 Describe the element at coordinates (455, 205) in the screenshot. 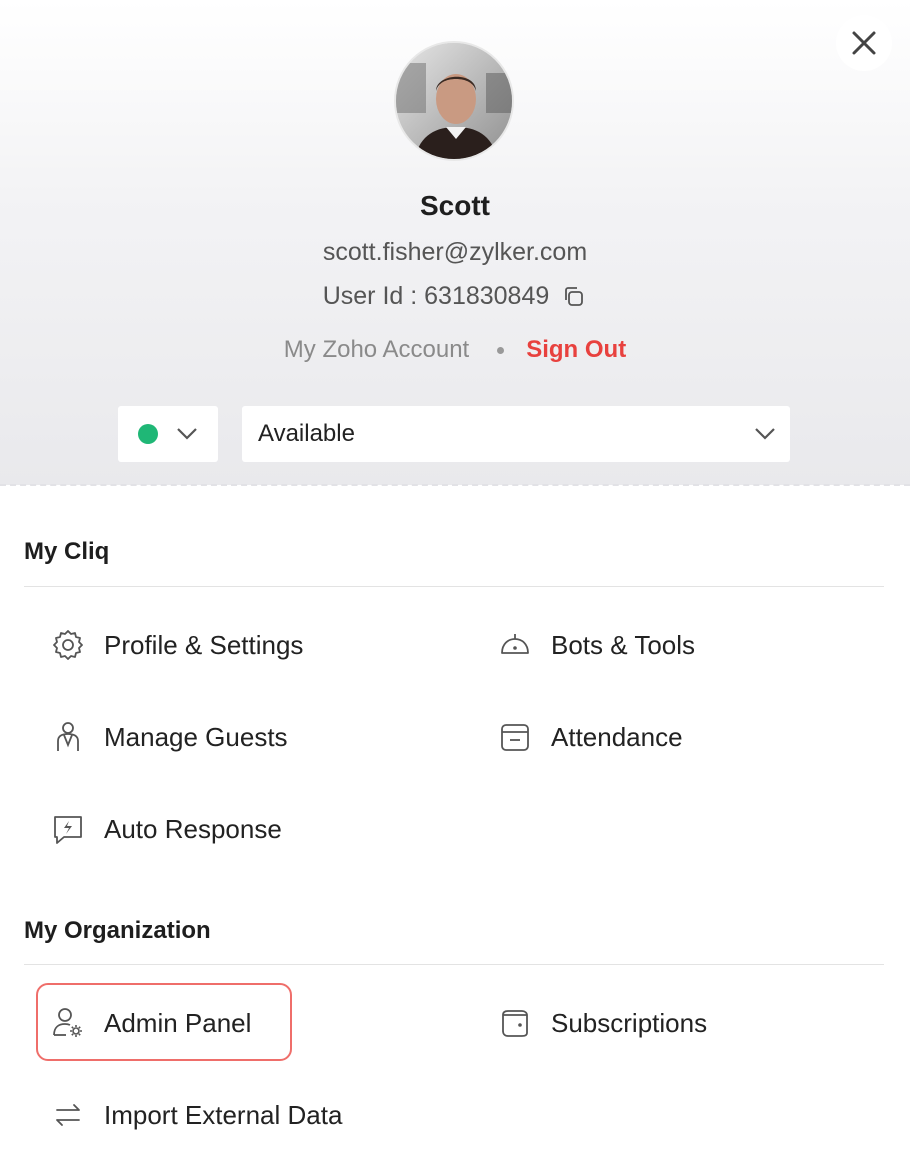

I see `profile-name: Scott` at that location.